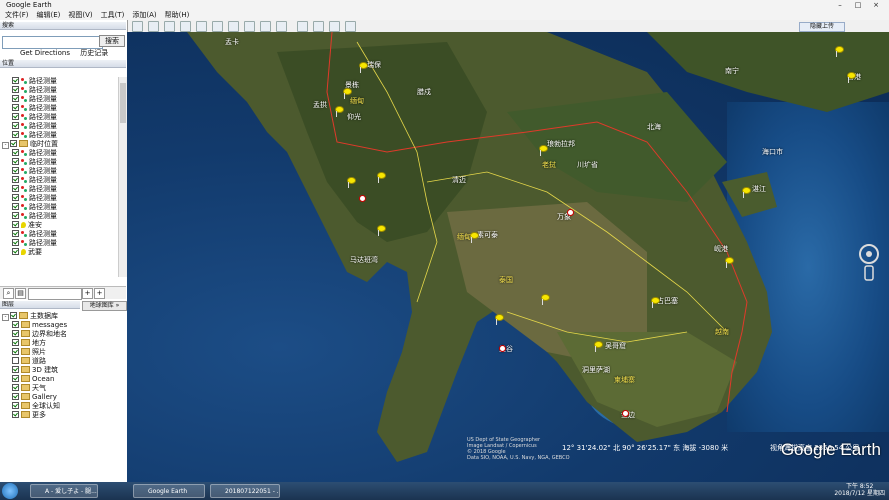  I want to click on map-label: 仰光, so click(354, 117).